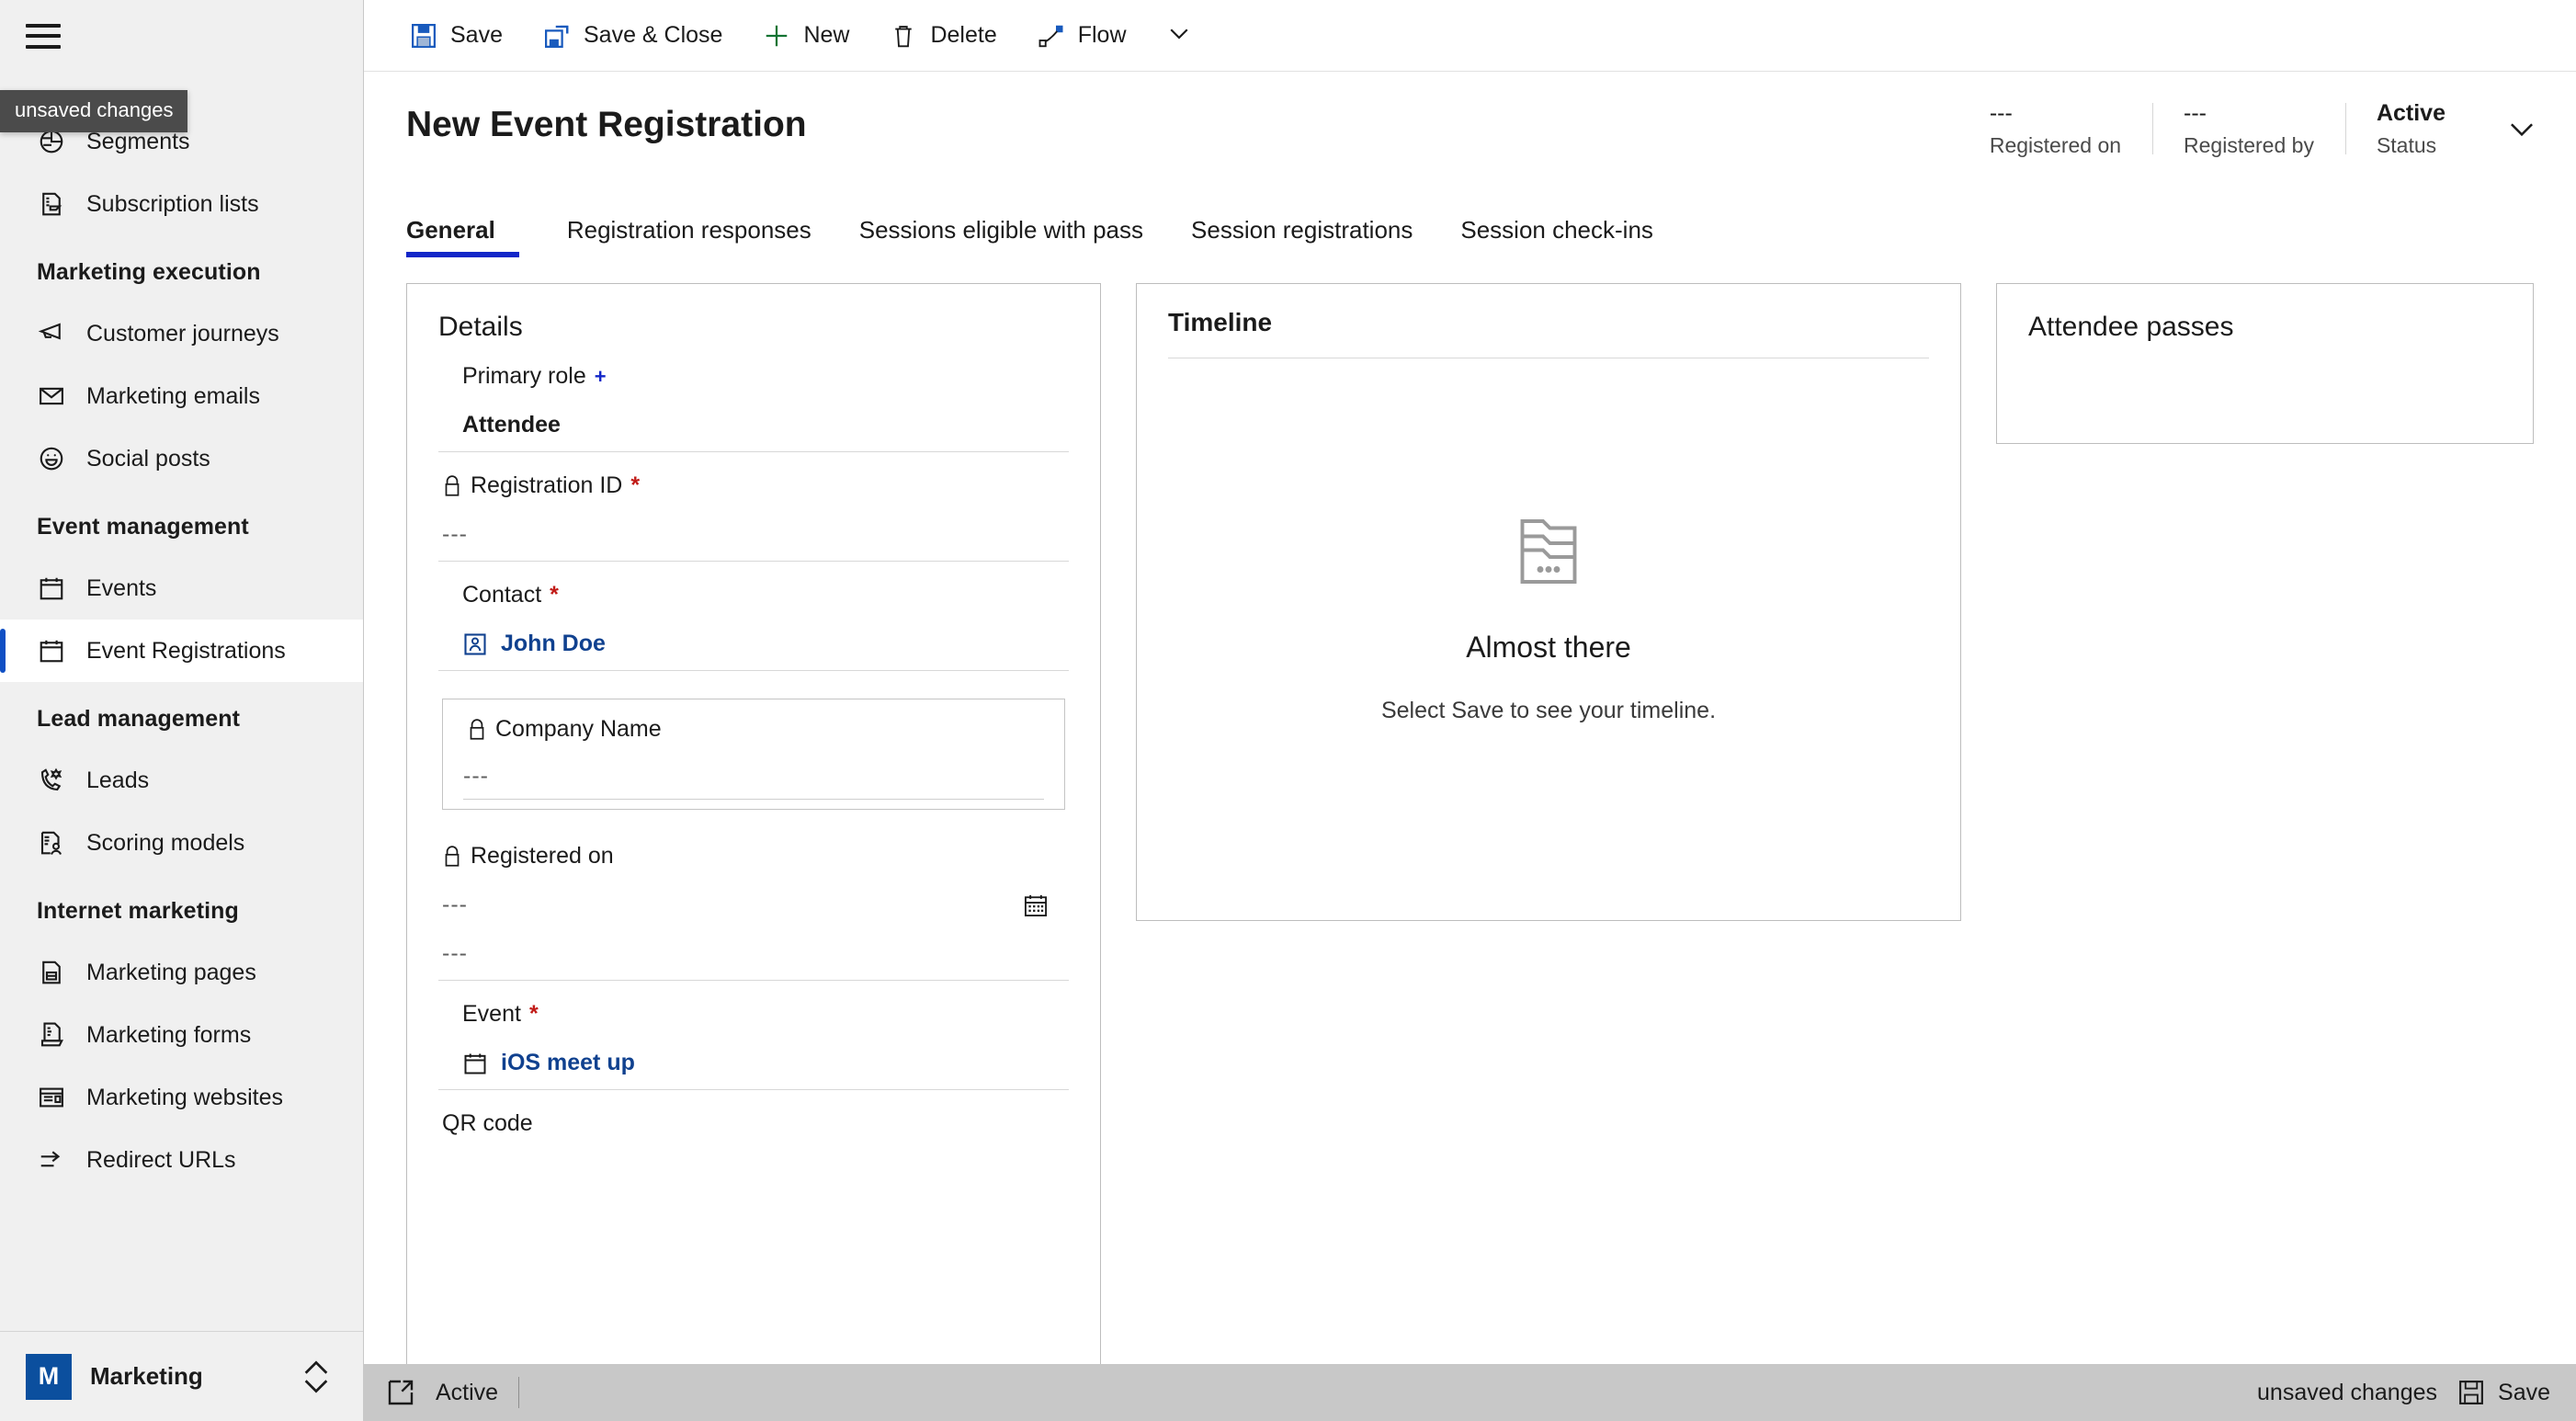  Describe the element at coordinates (511, 595) in the screenshot. I see `contact-label: Contact *` at that location.